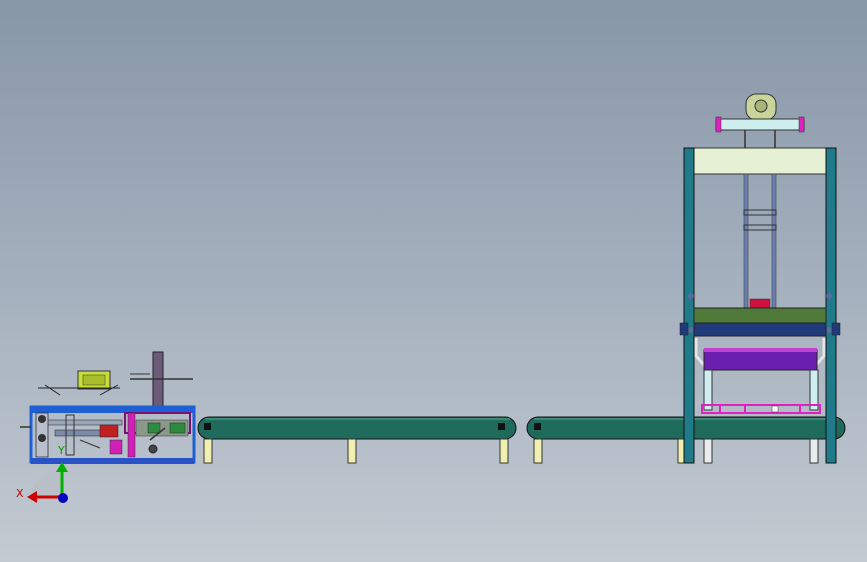 The width and height of the screenshot is (867, 562). What do you see at coordinates (760, 329) in the screenshot?
I see `press-plate-navy` at bounding box center [760, 329].